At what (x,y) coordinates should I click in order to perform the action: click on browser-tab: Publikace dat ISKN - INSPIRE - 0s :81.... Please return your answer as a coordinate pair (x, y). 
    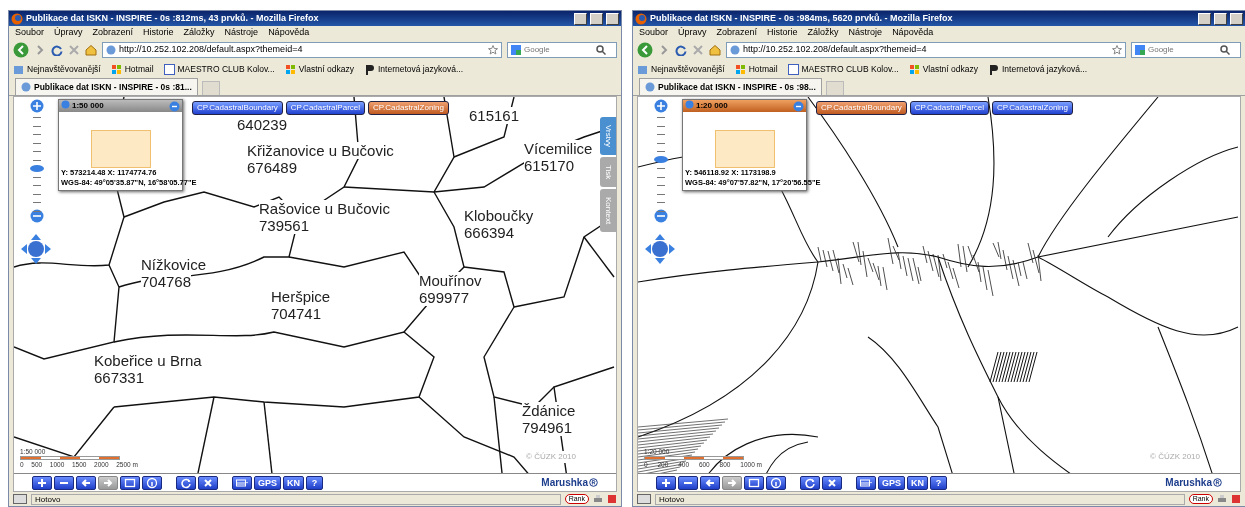
    Looking at the image, I should click on (106, 86).